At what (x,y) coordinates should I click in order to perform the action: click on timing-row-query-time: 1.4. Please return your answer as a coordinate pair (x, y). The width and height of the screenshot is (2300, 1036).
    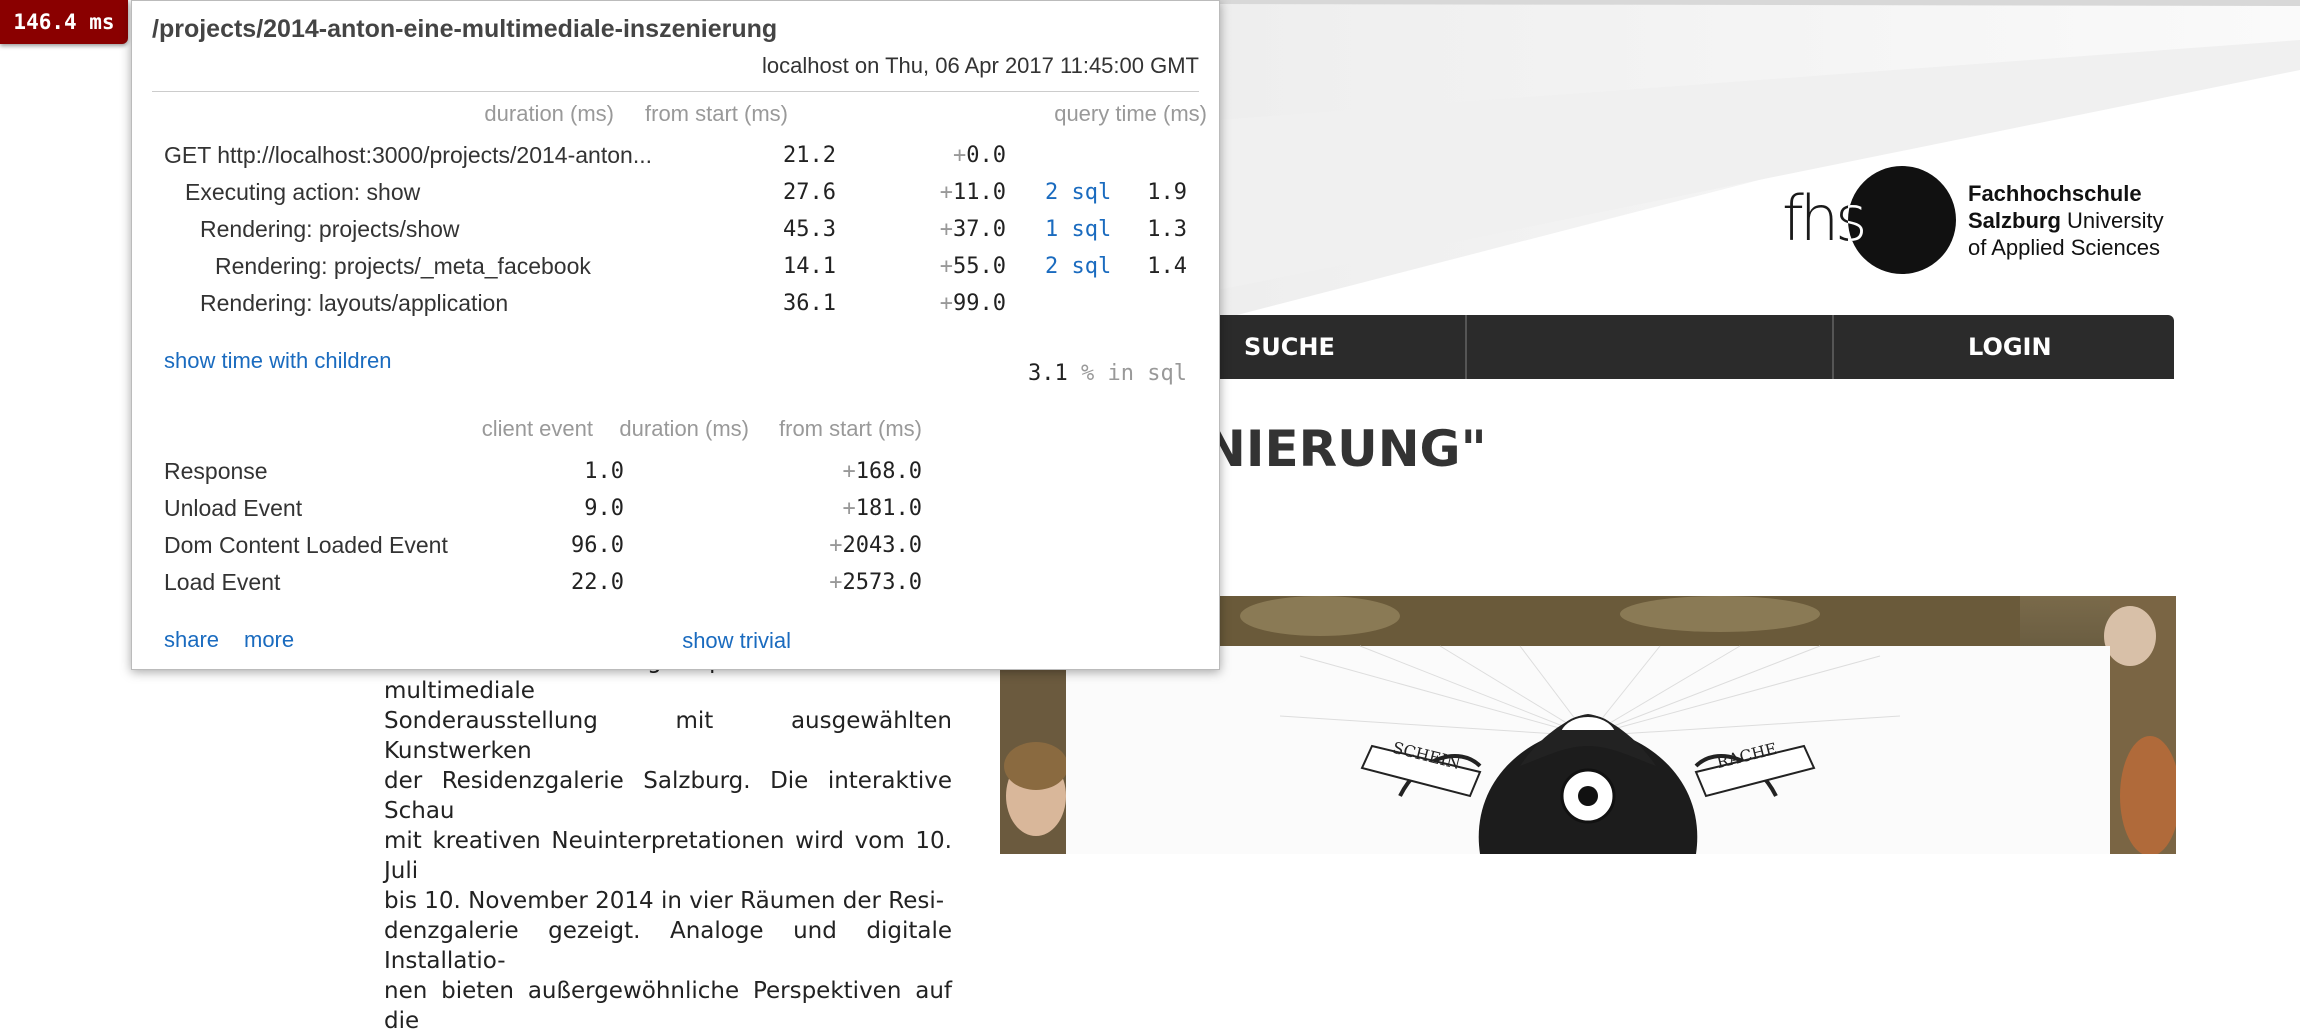
    Looking at the image, I should click on (1167, 266).